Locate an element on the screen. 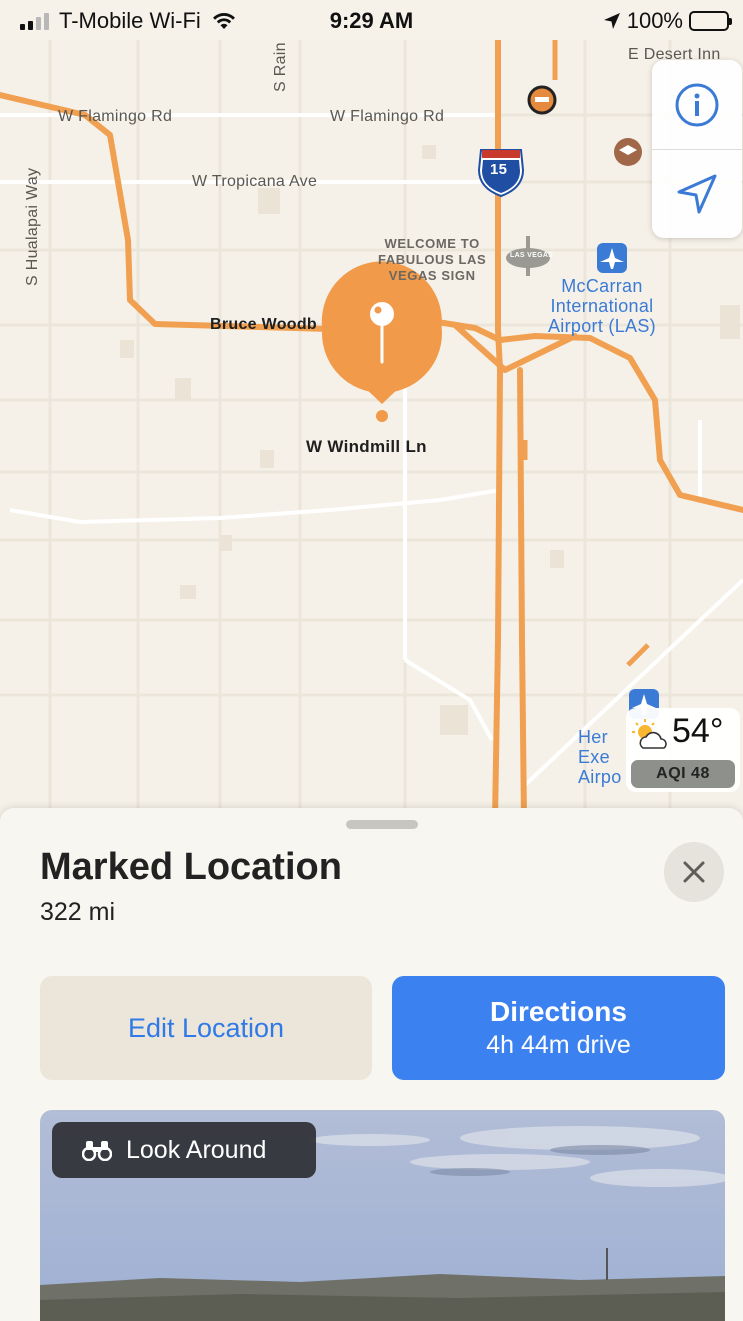  sheet-grabber is located at coordinates (382, 824).